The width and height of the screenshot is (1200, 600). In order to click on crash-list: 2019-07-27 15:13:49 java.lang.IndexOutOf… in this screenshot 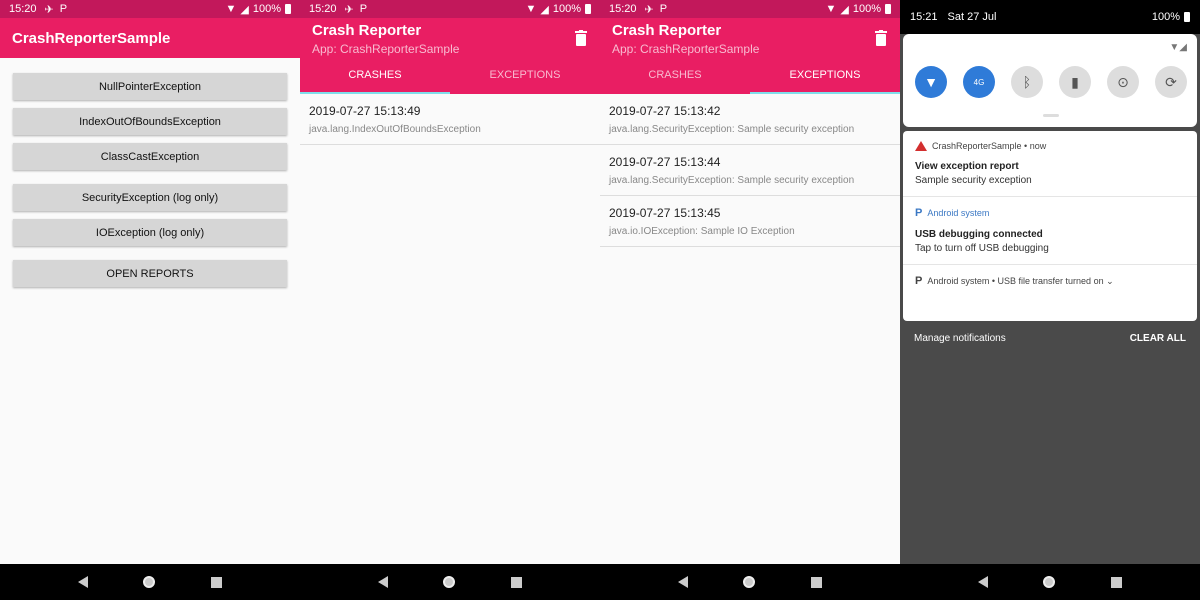, I will do `click(450, 119)`.